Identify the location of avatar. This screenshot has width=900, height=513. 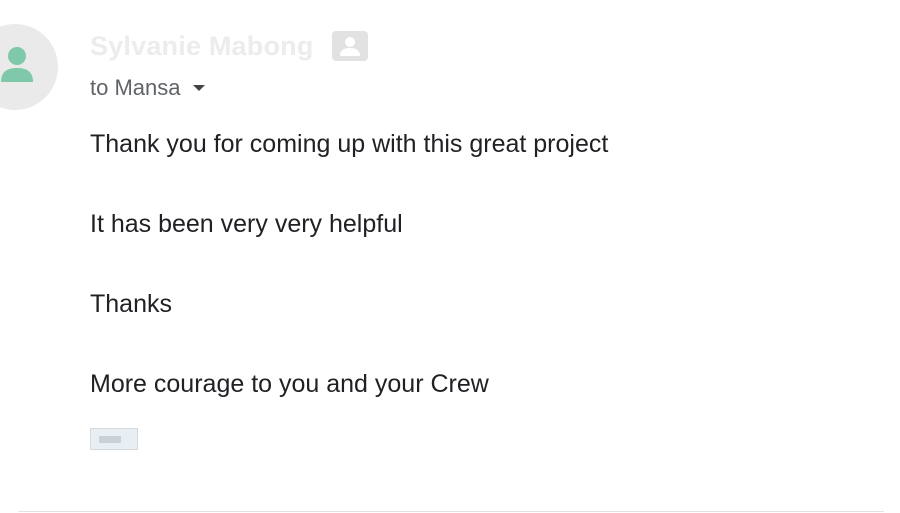
(29, 67).